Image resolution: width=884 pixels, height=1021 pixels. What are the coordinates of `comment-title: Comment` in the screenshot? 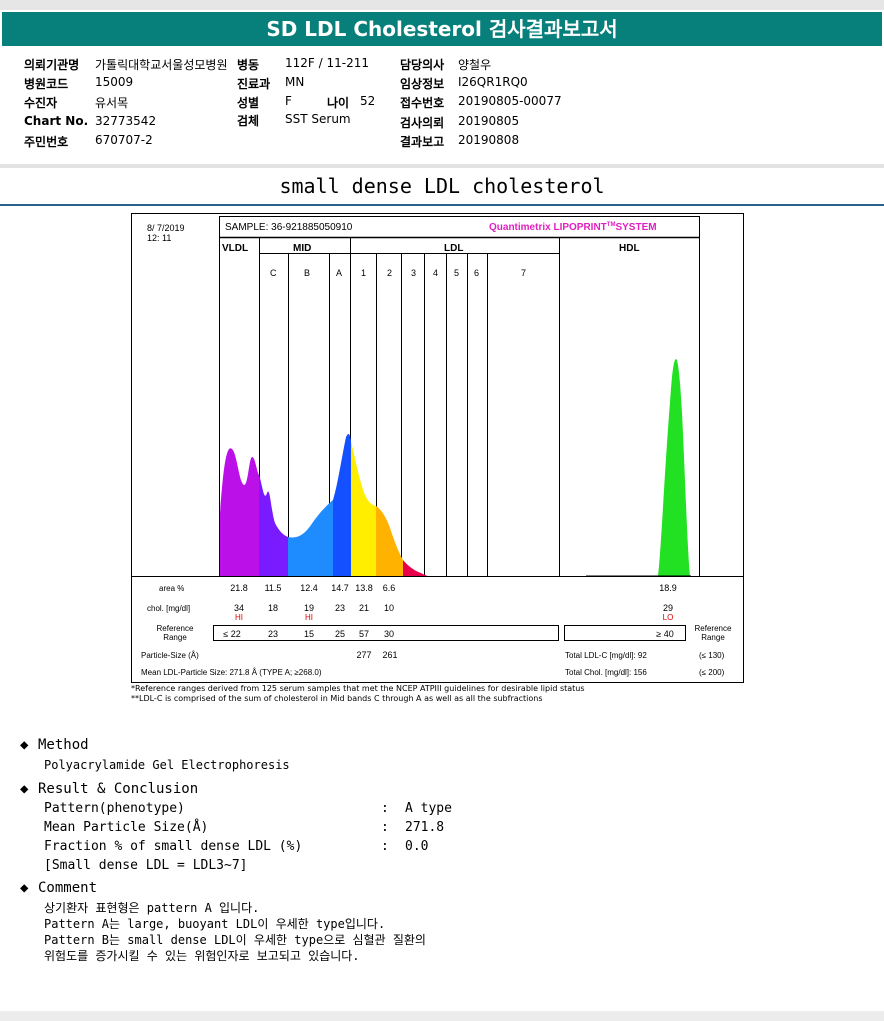 It's located at (68, 888).